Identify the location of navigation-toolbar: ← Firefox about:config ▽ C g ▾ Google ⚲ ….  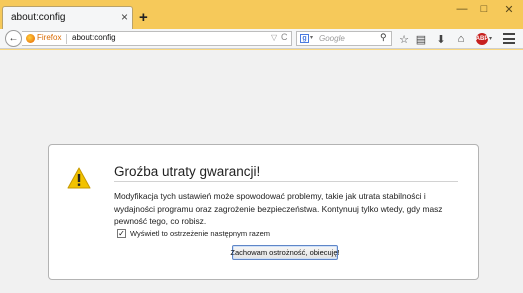
(261, 39).